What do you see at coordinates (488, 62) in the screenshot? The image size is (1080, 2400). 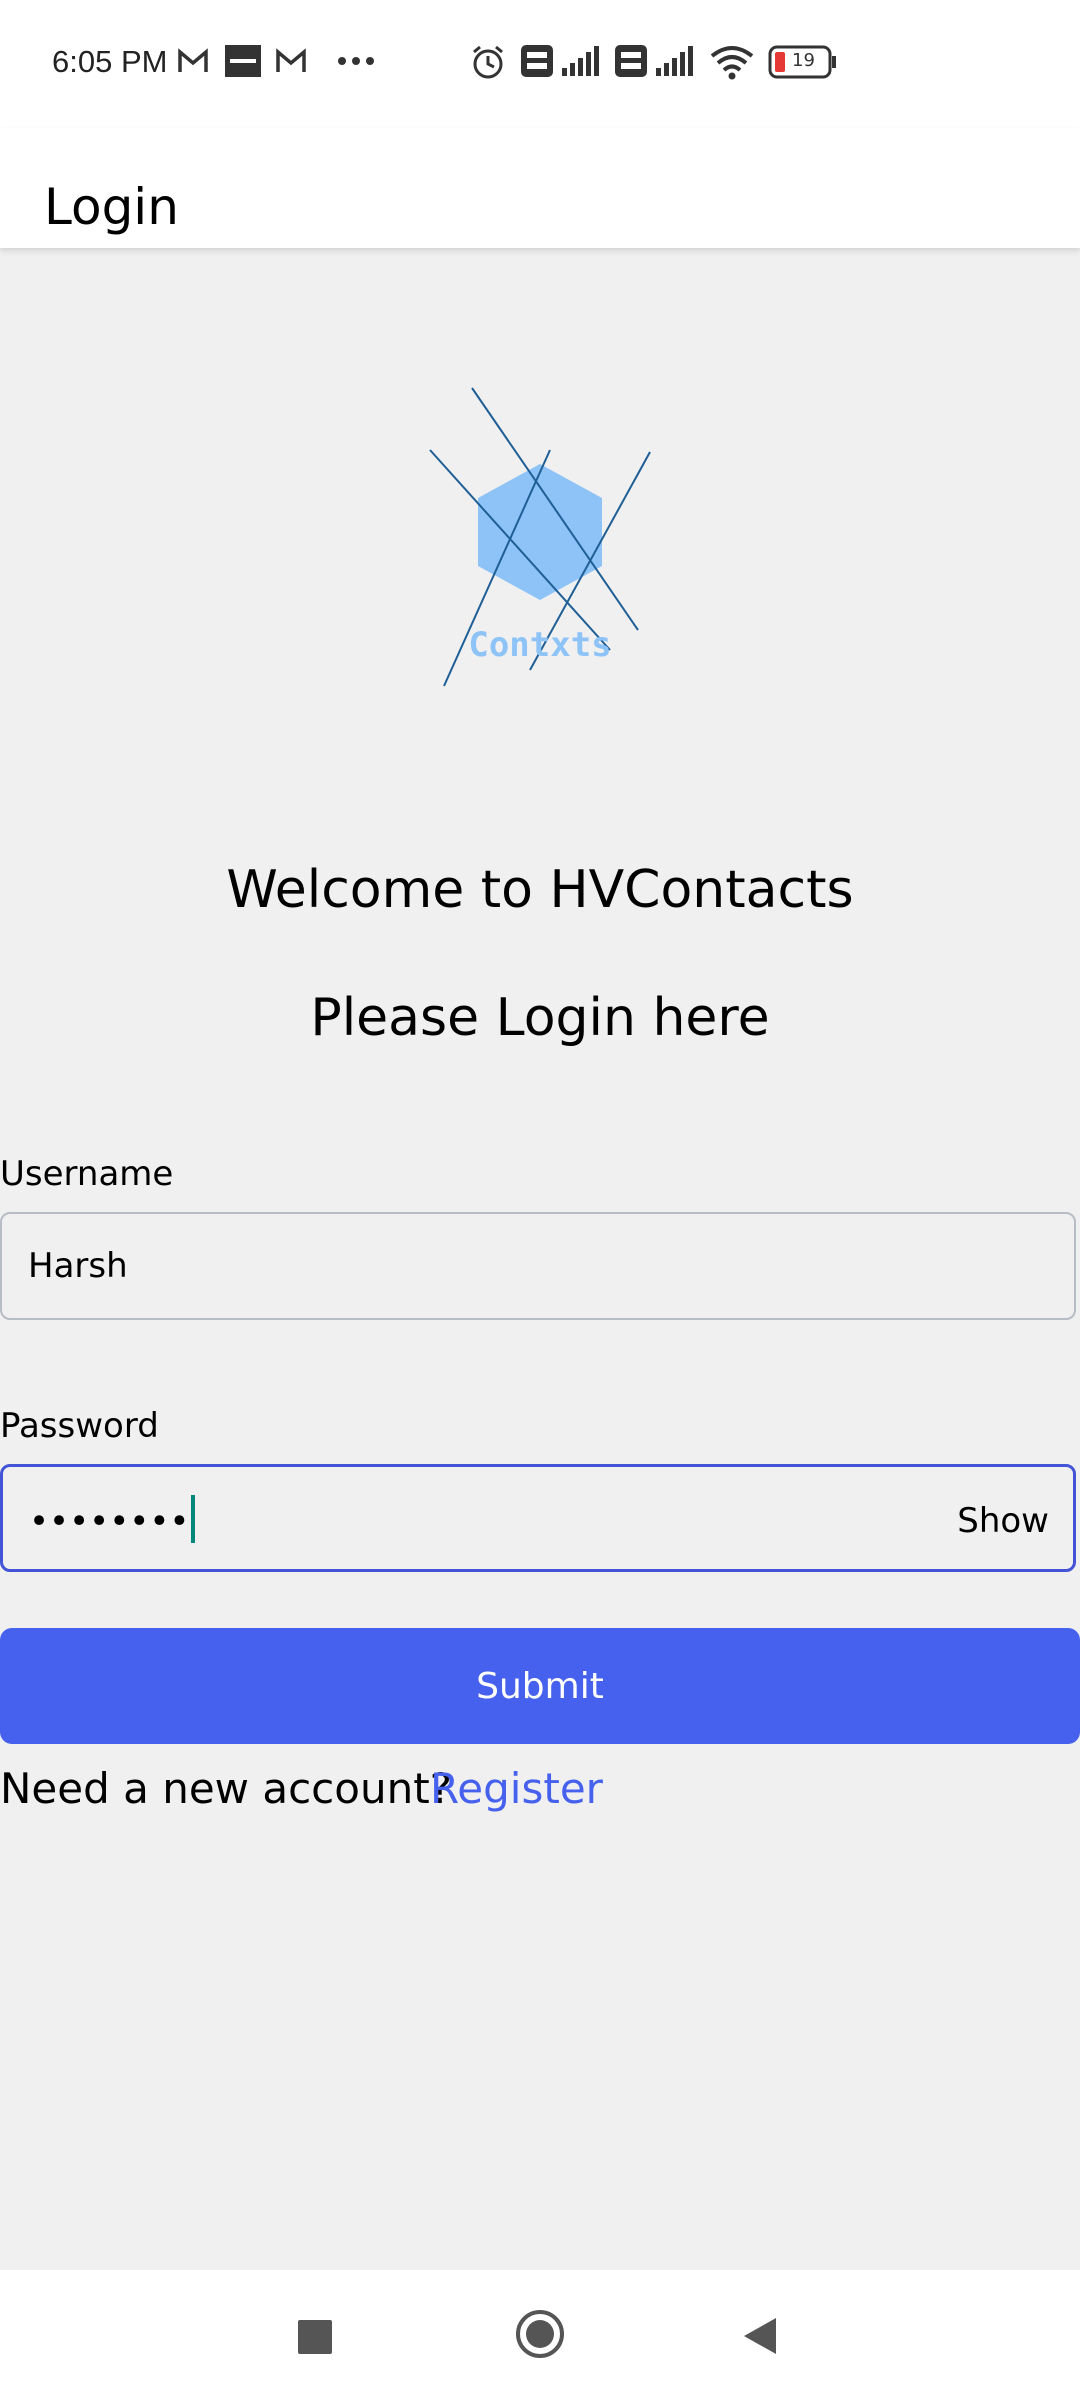 I see `alarm-icon` at bounding box center [488, 62].